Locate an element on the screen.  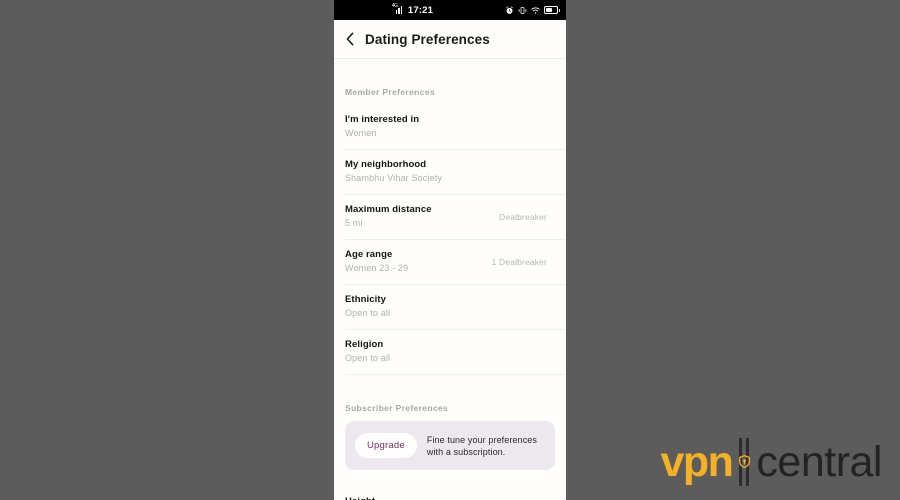
row-texts: Maximum distance 5 mi is located at coordinates (422, 216).